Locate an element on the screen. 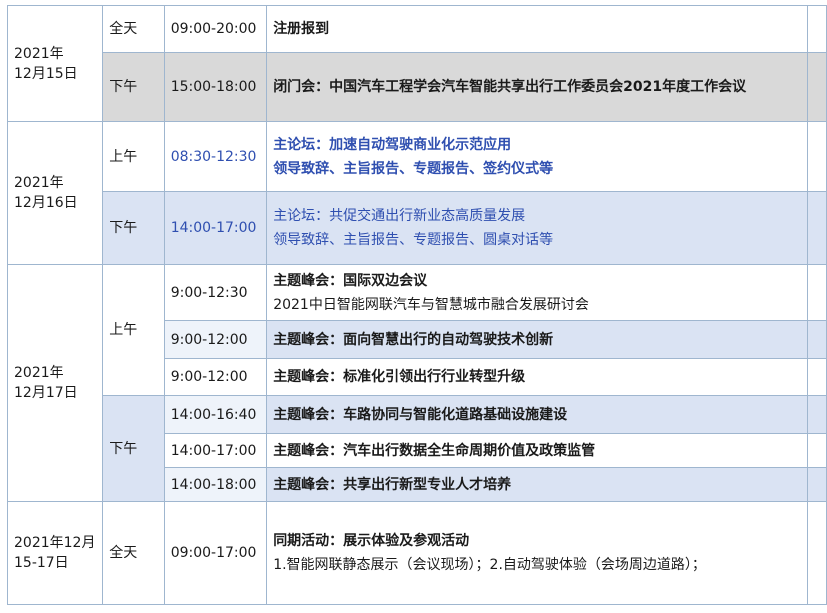 Image resolution: width=827 pixels, height=613 pixels. date-cell: 2021年 12月16日 is located at coordinates (55, 193).